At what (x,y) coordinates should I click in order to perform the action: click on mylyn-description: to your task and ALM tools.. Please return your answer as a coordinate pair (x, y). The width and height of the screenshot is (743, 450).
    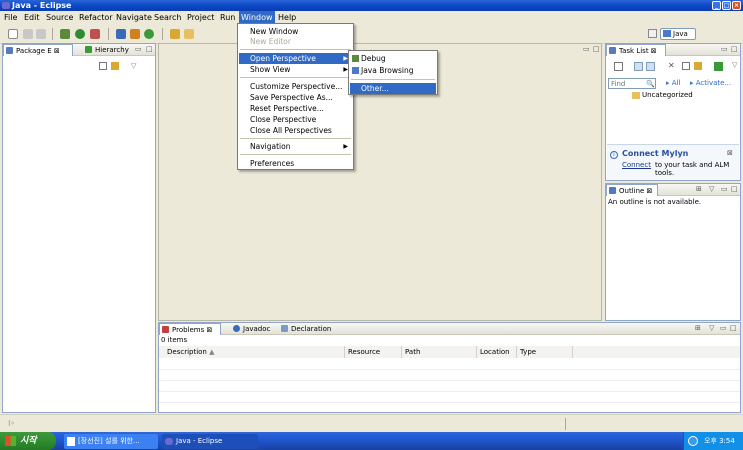
    Looking at the image, I should click on (692, 169).